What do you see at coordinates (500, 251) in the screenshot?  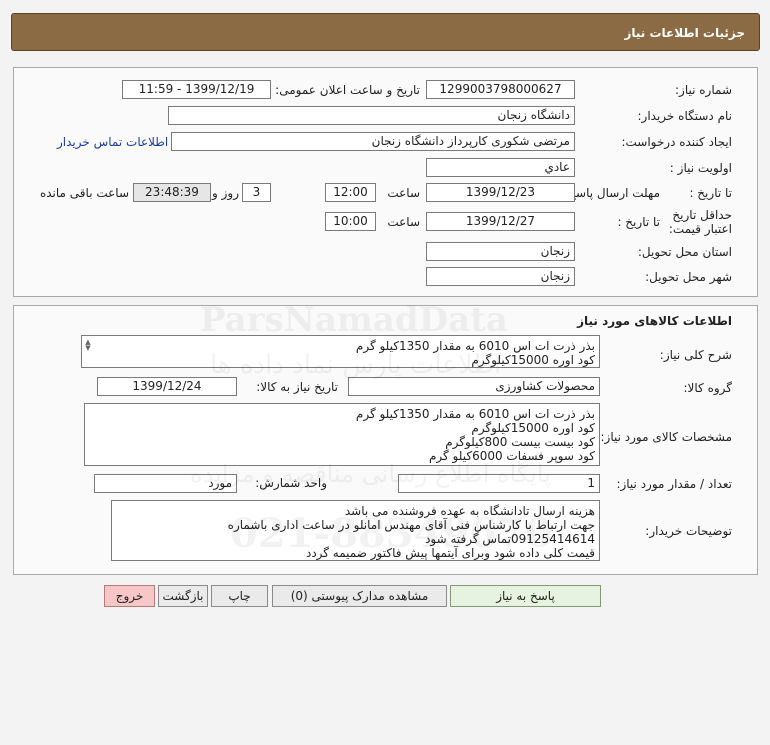 I see `province-field: زنجان` at bounding box center [500, 251].